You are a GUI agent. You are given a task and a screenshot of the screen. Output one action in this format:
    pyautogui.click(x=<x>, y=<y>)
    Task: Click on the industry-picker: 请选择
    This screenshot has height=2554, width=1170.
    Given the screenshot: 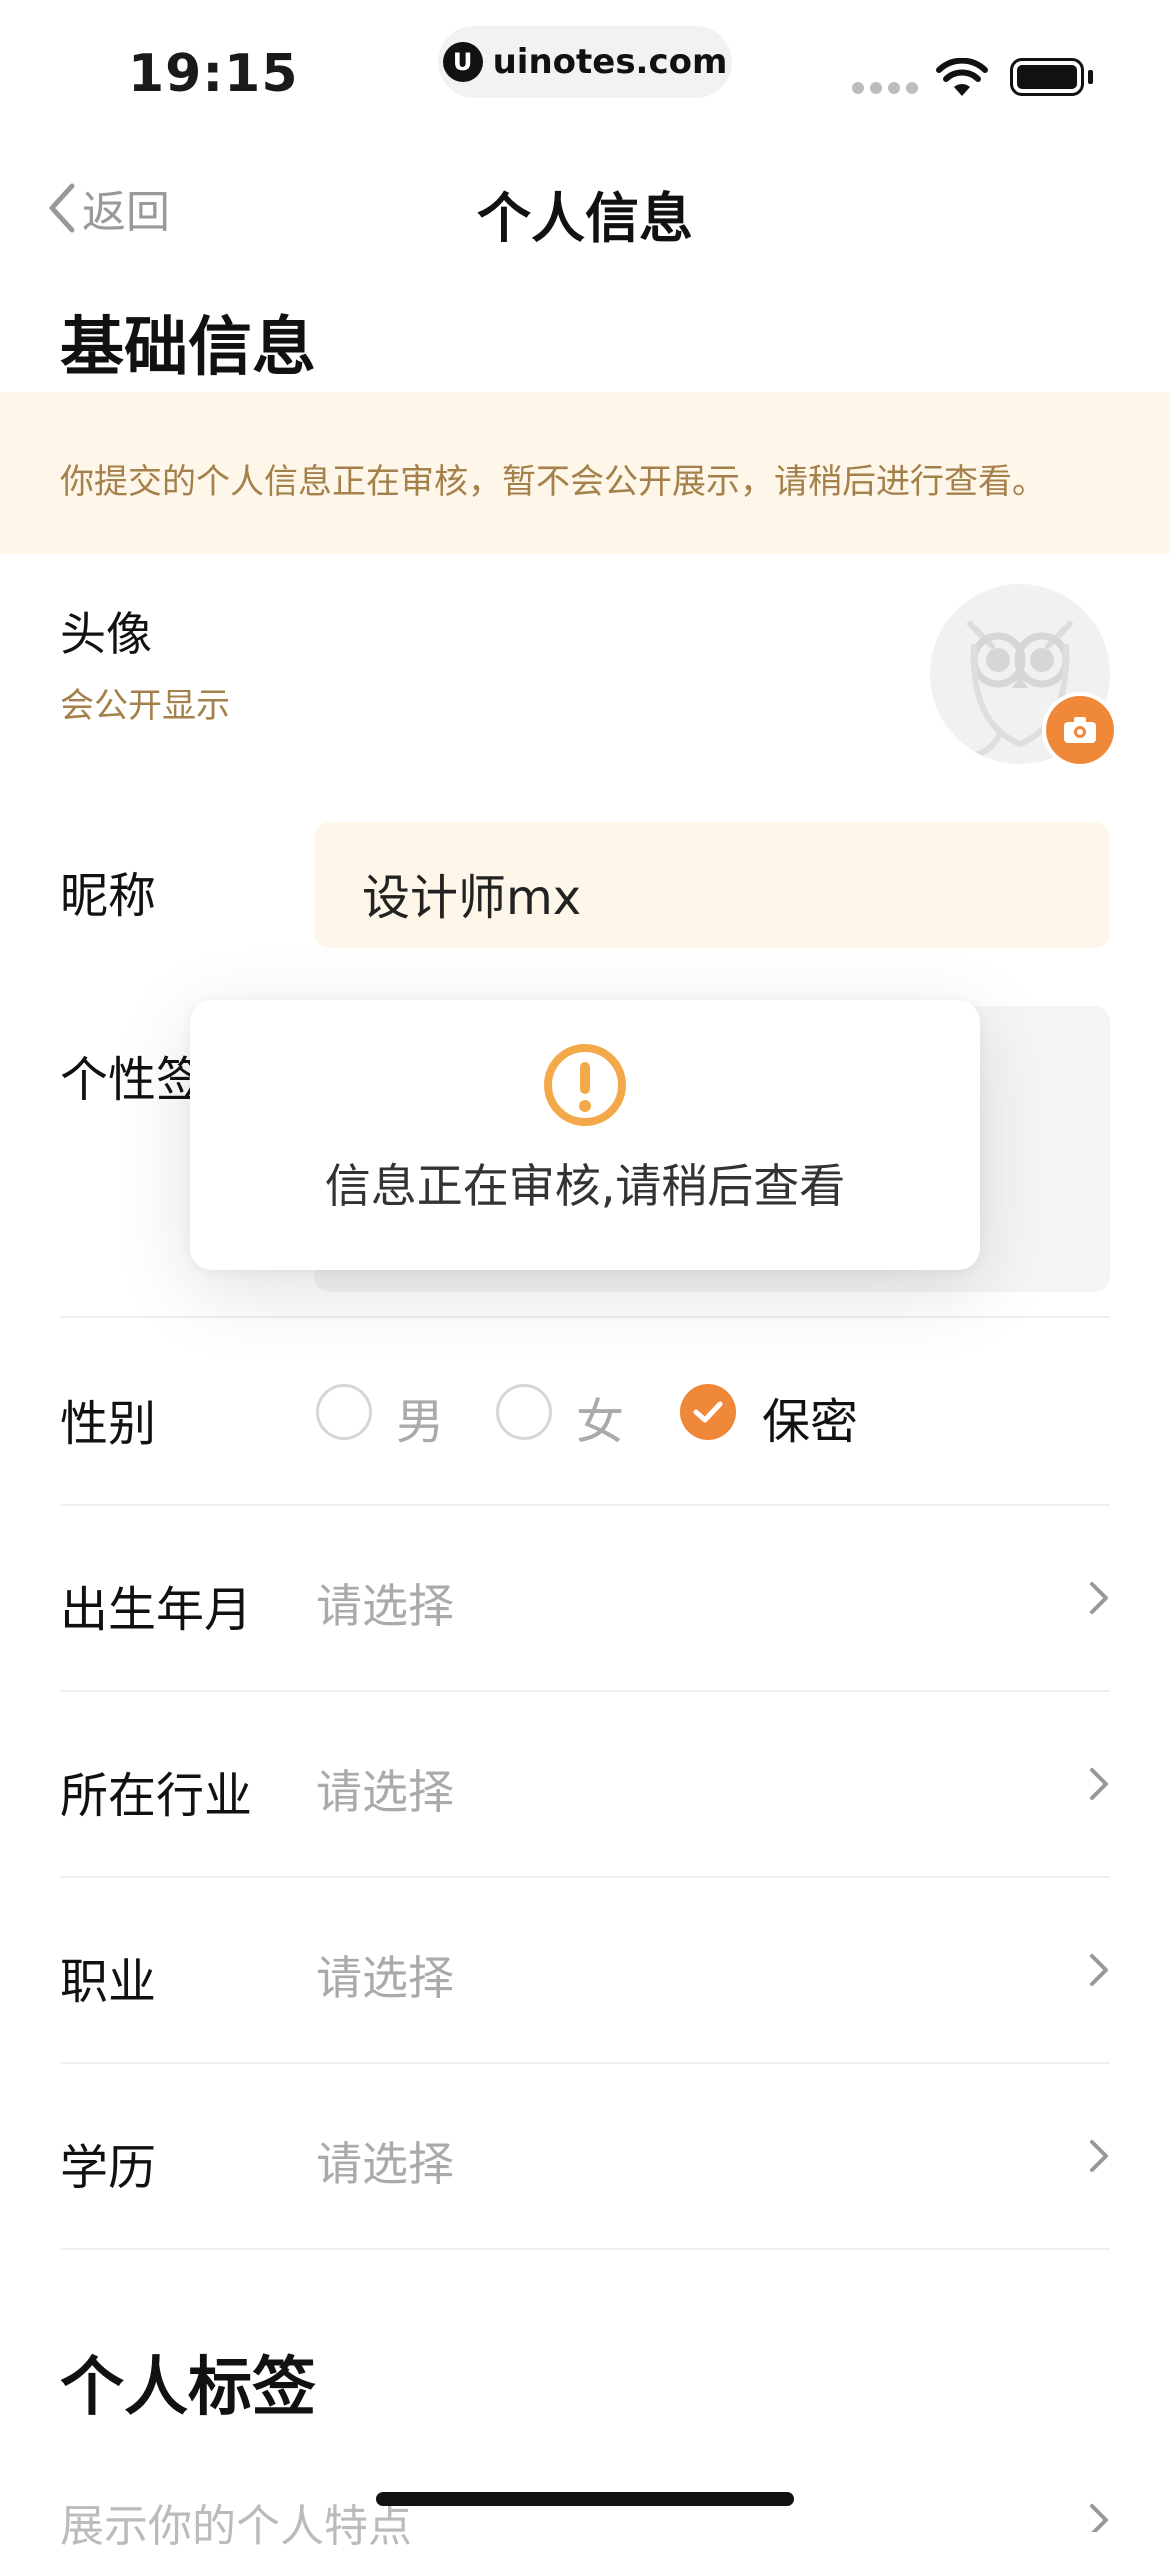 What is the action you would take?
    pyautogui.click(x=385, y=1789)
    